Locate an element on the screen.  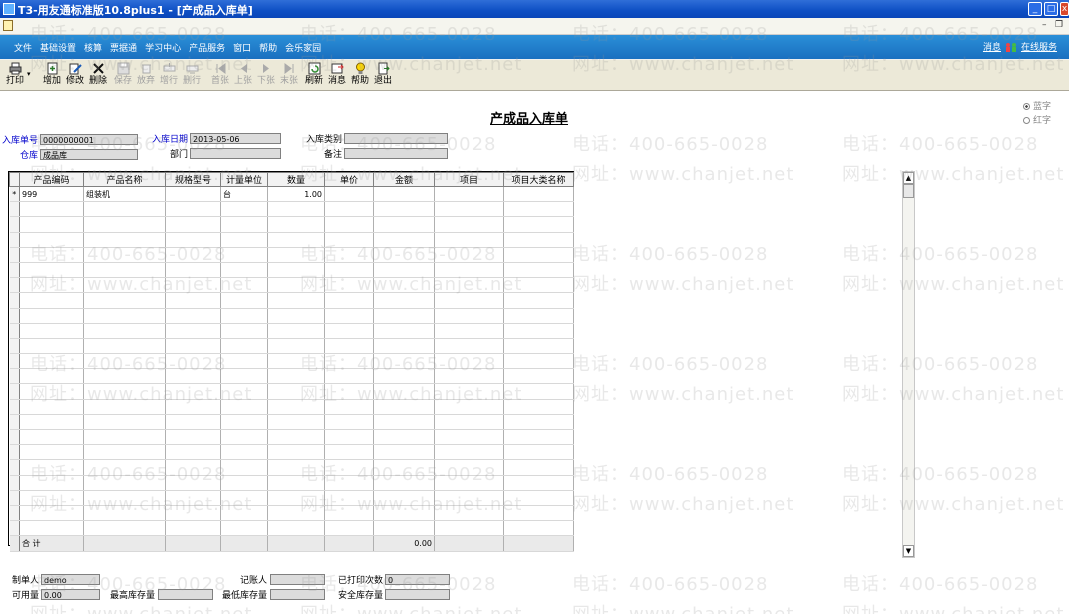
refresh-button: 刷新 is located at coordinates (314, 75).